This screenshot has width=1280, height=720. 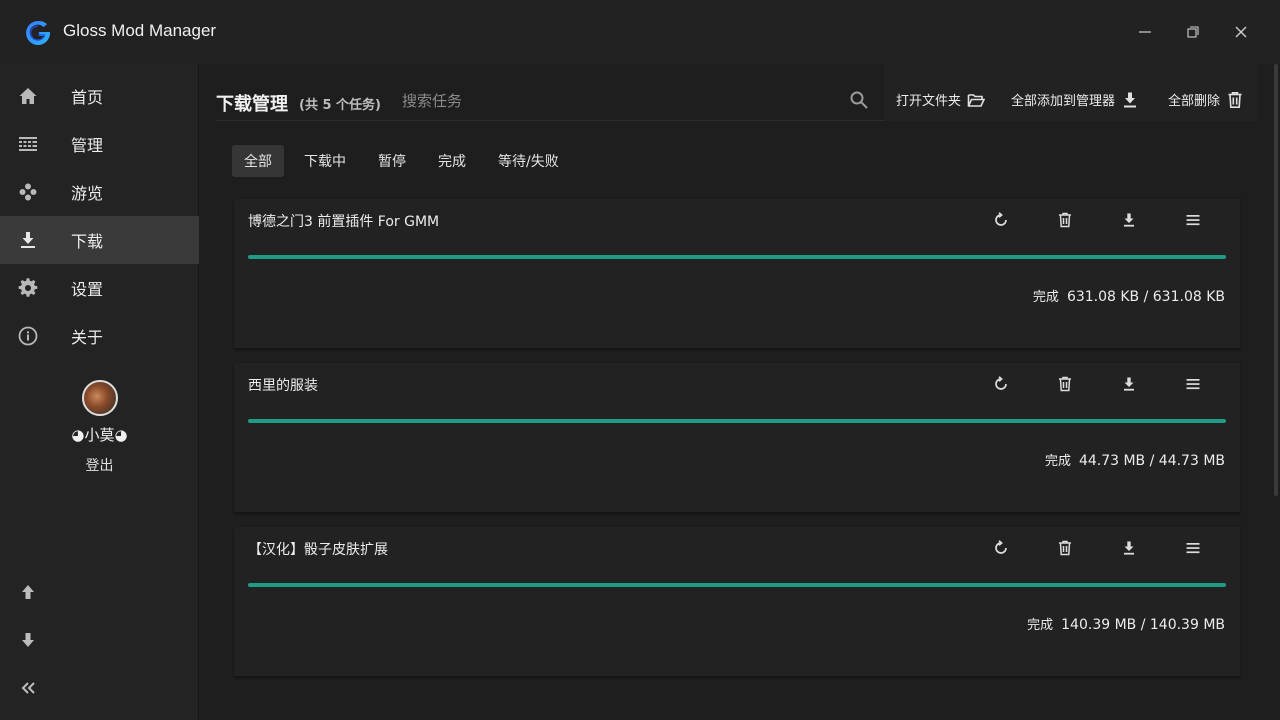 I want to click on task-name: 博德之门3 前置插件 For GMM, so click(x=344, y=222).